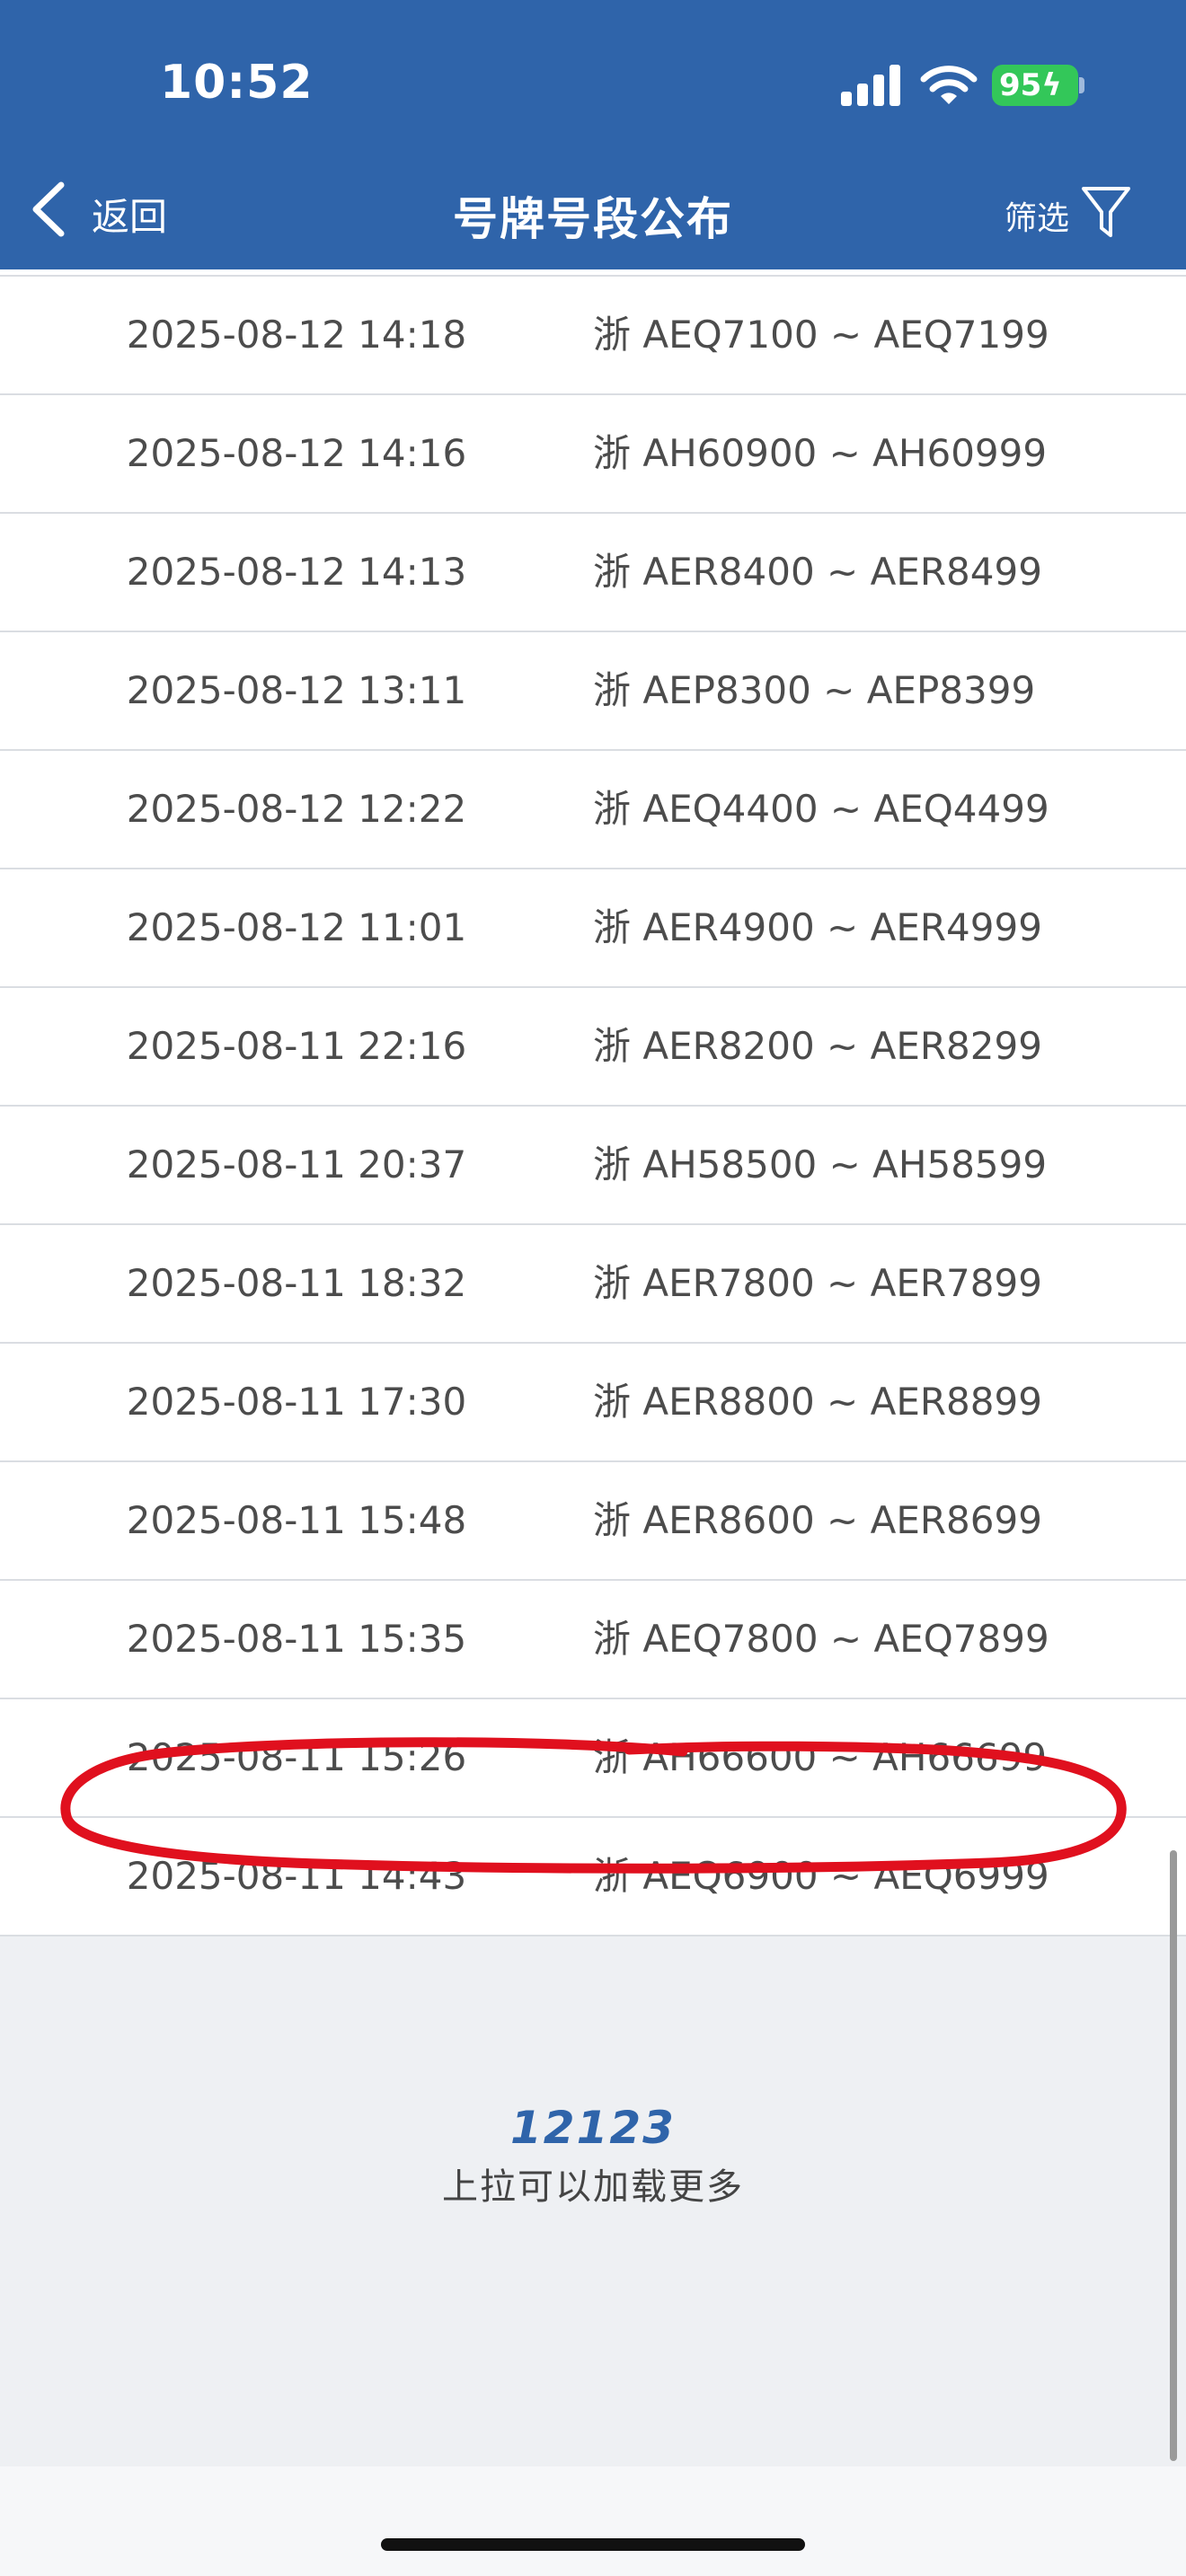 This screenshot has height=2576, width=1186. What do you see at coordinates (1081, 85) in the screenshot?
I see `battery-tip` at bounding box center [1081, 85].